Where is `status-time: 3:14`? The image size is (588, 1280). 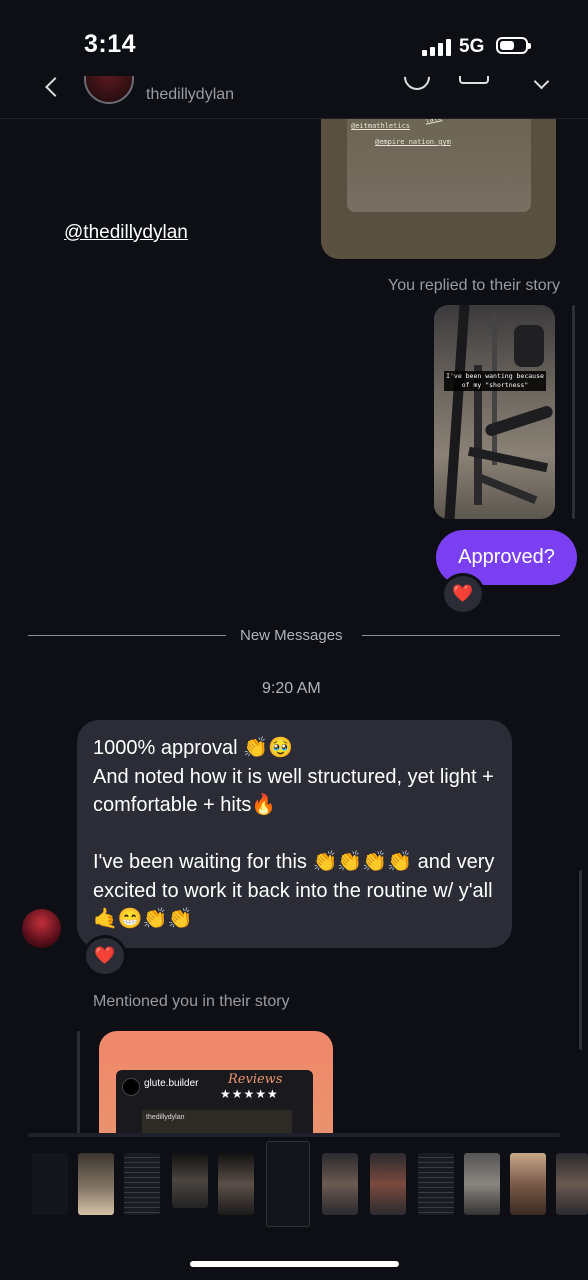 status-time: 3:14 is located at coordinates (110, 44).